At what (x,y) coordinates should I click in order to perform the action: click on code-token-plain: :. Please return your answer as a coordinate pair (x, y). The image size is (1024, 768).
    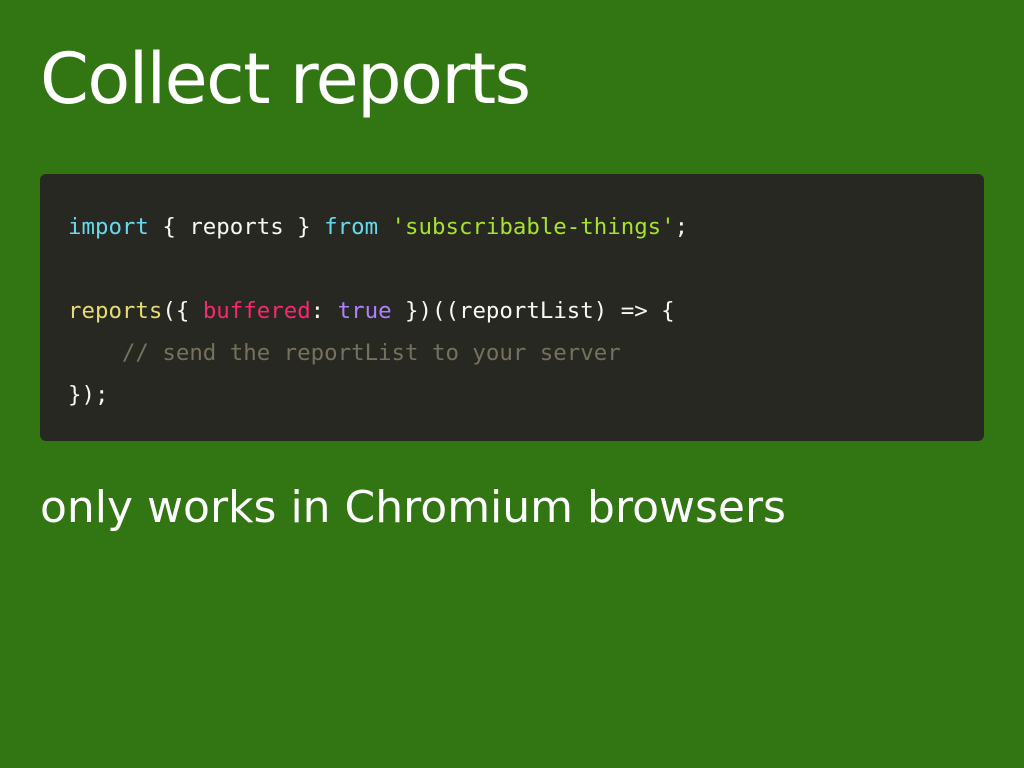
    Looking at the image, I should click on (324, 311).